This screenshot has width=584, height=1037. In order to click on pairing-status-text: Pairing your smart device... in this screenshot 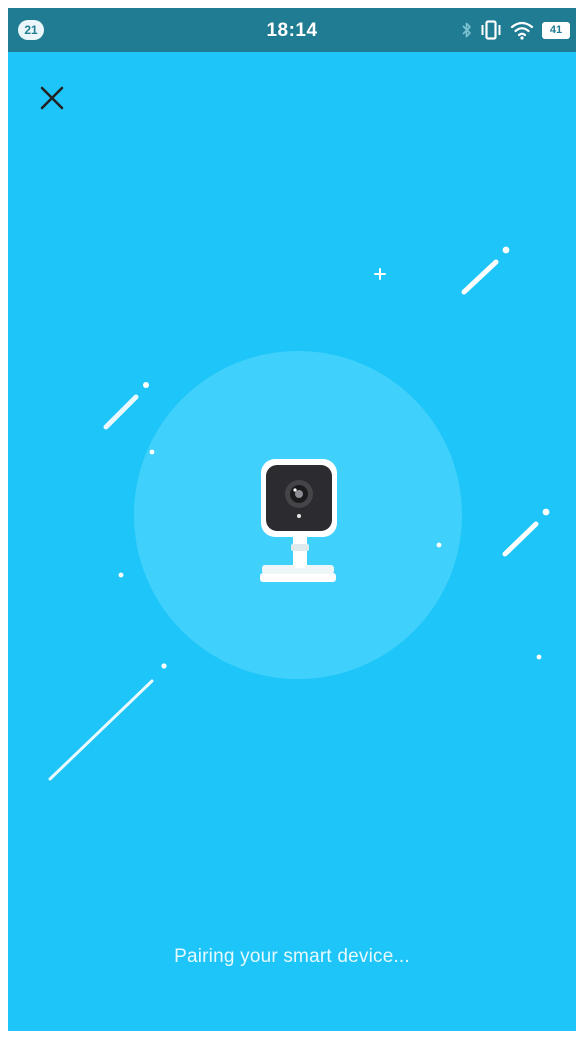, I will do `click(292, 956)`.